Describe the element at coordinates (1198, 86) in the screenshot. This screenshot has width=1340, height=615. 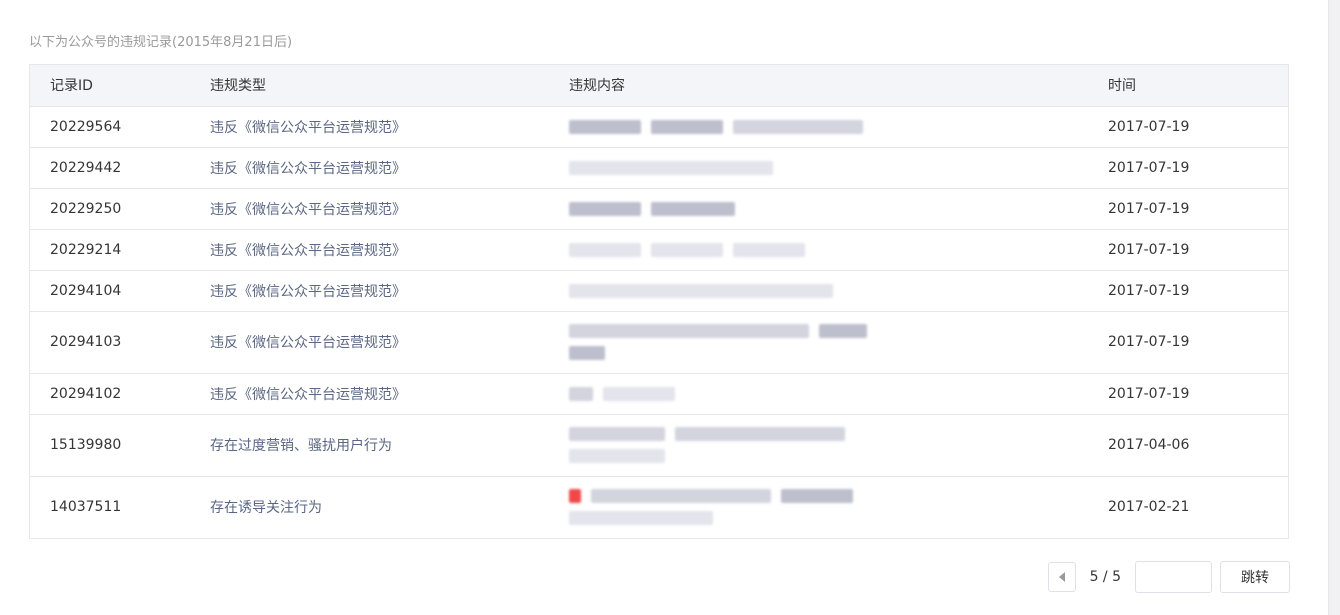
I see `header-time: 时间` at that location.